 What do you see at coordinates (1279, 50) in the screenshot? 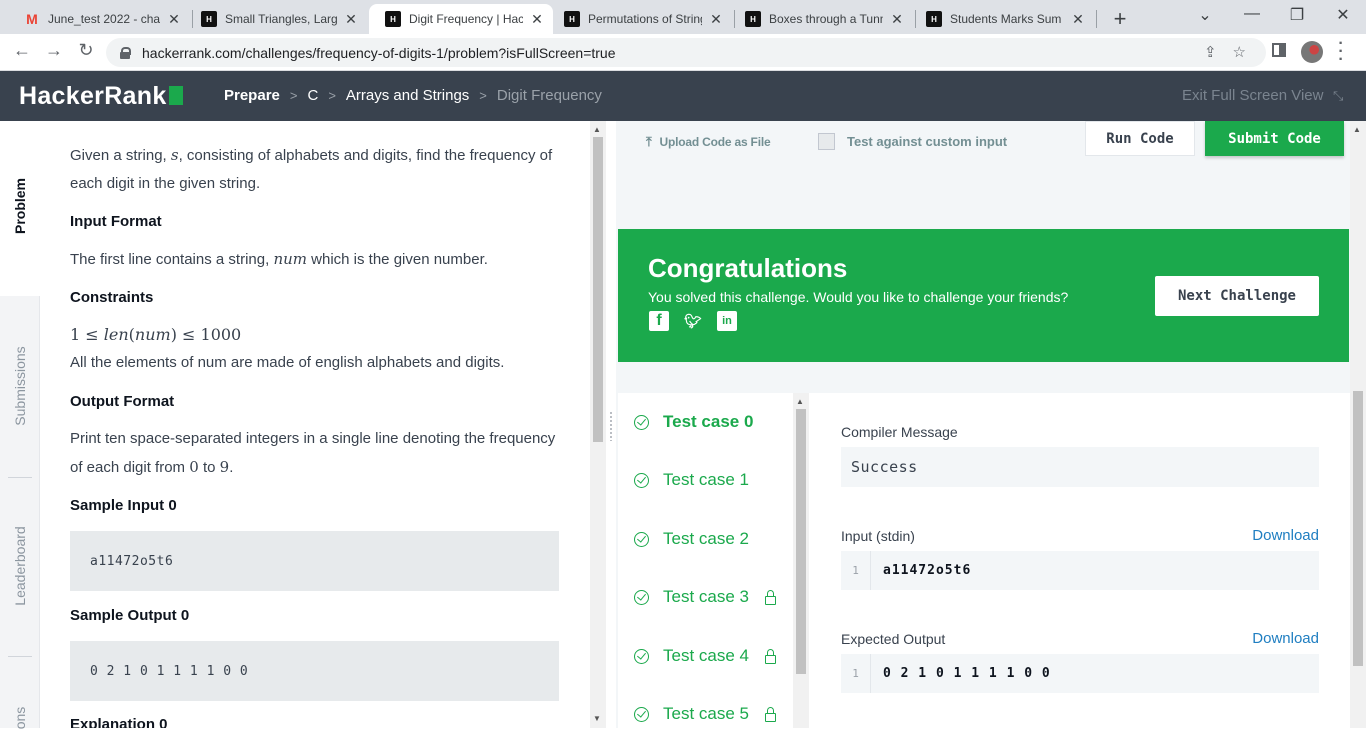
I see `side-panel-icon` at bounding box center [1279, 50].